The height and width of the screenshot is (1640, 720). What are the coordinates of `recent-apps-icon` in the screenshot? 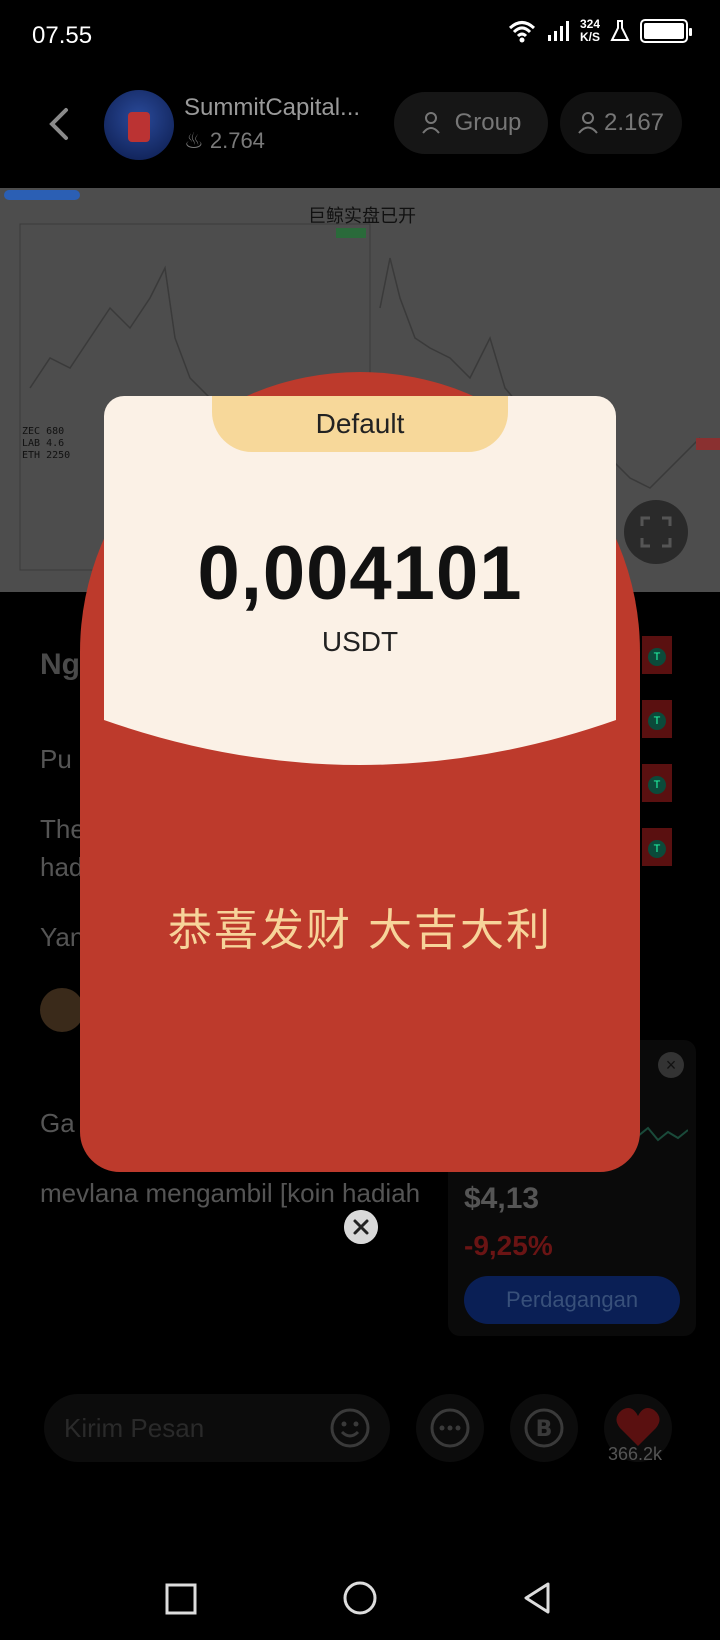 It's located at (181, 1599).